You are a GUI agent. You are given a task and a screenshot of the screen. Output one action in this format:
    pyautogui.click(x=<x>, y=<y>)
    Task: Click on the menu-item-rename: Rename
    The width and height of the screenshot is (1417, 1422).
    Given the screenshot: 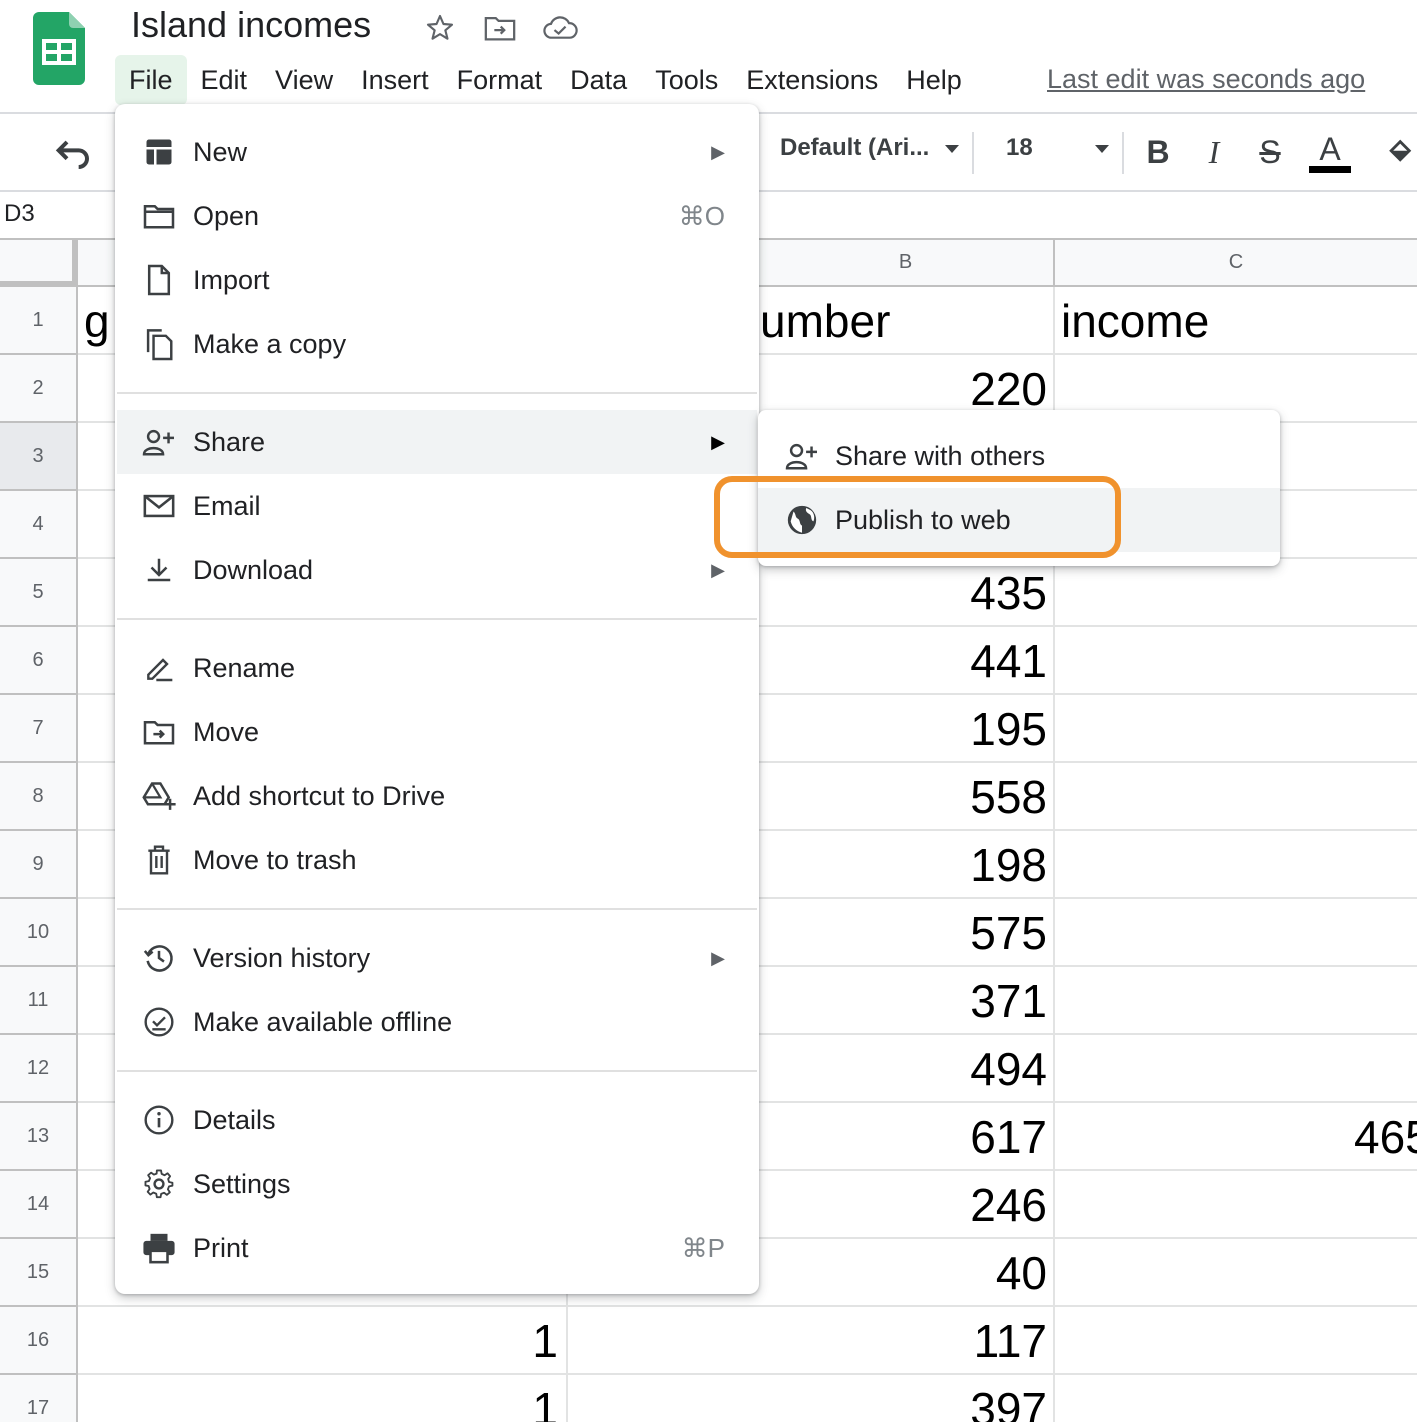 What is the action you would take?
    pyautogui.click(x=437, y=668)
    